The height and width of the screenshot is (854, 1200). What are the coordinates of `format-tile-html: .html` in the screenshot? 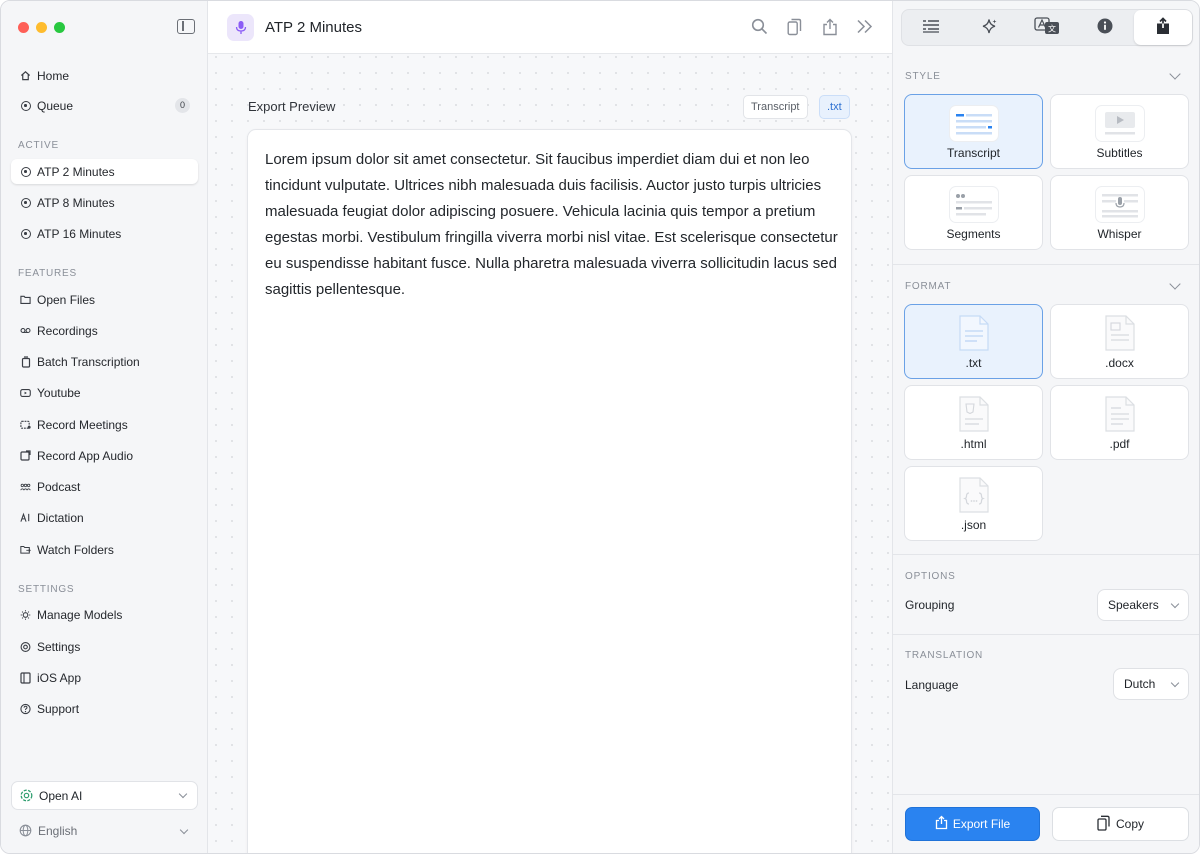 It's located at (973, 422).